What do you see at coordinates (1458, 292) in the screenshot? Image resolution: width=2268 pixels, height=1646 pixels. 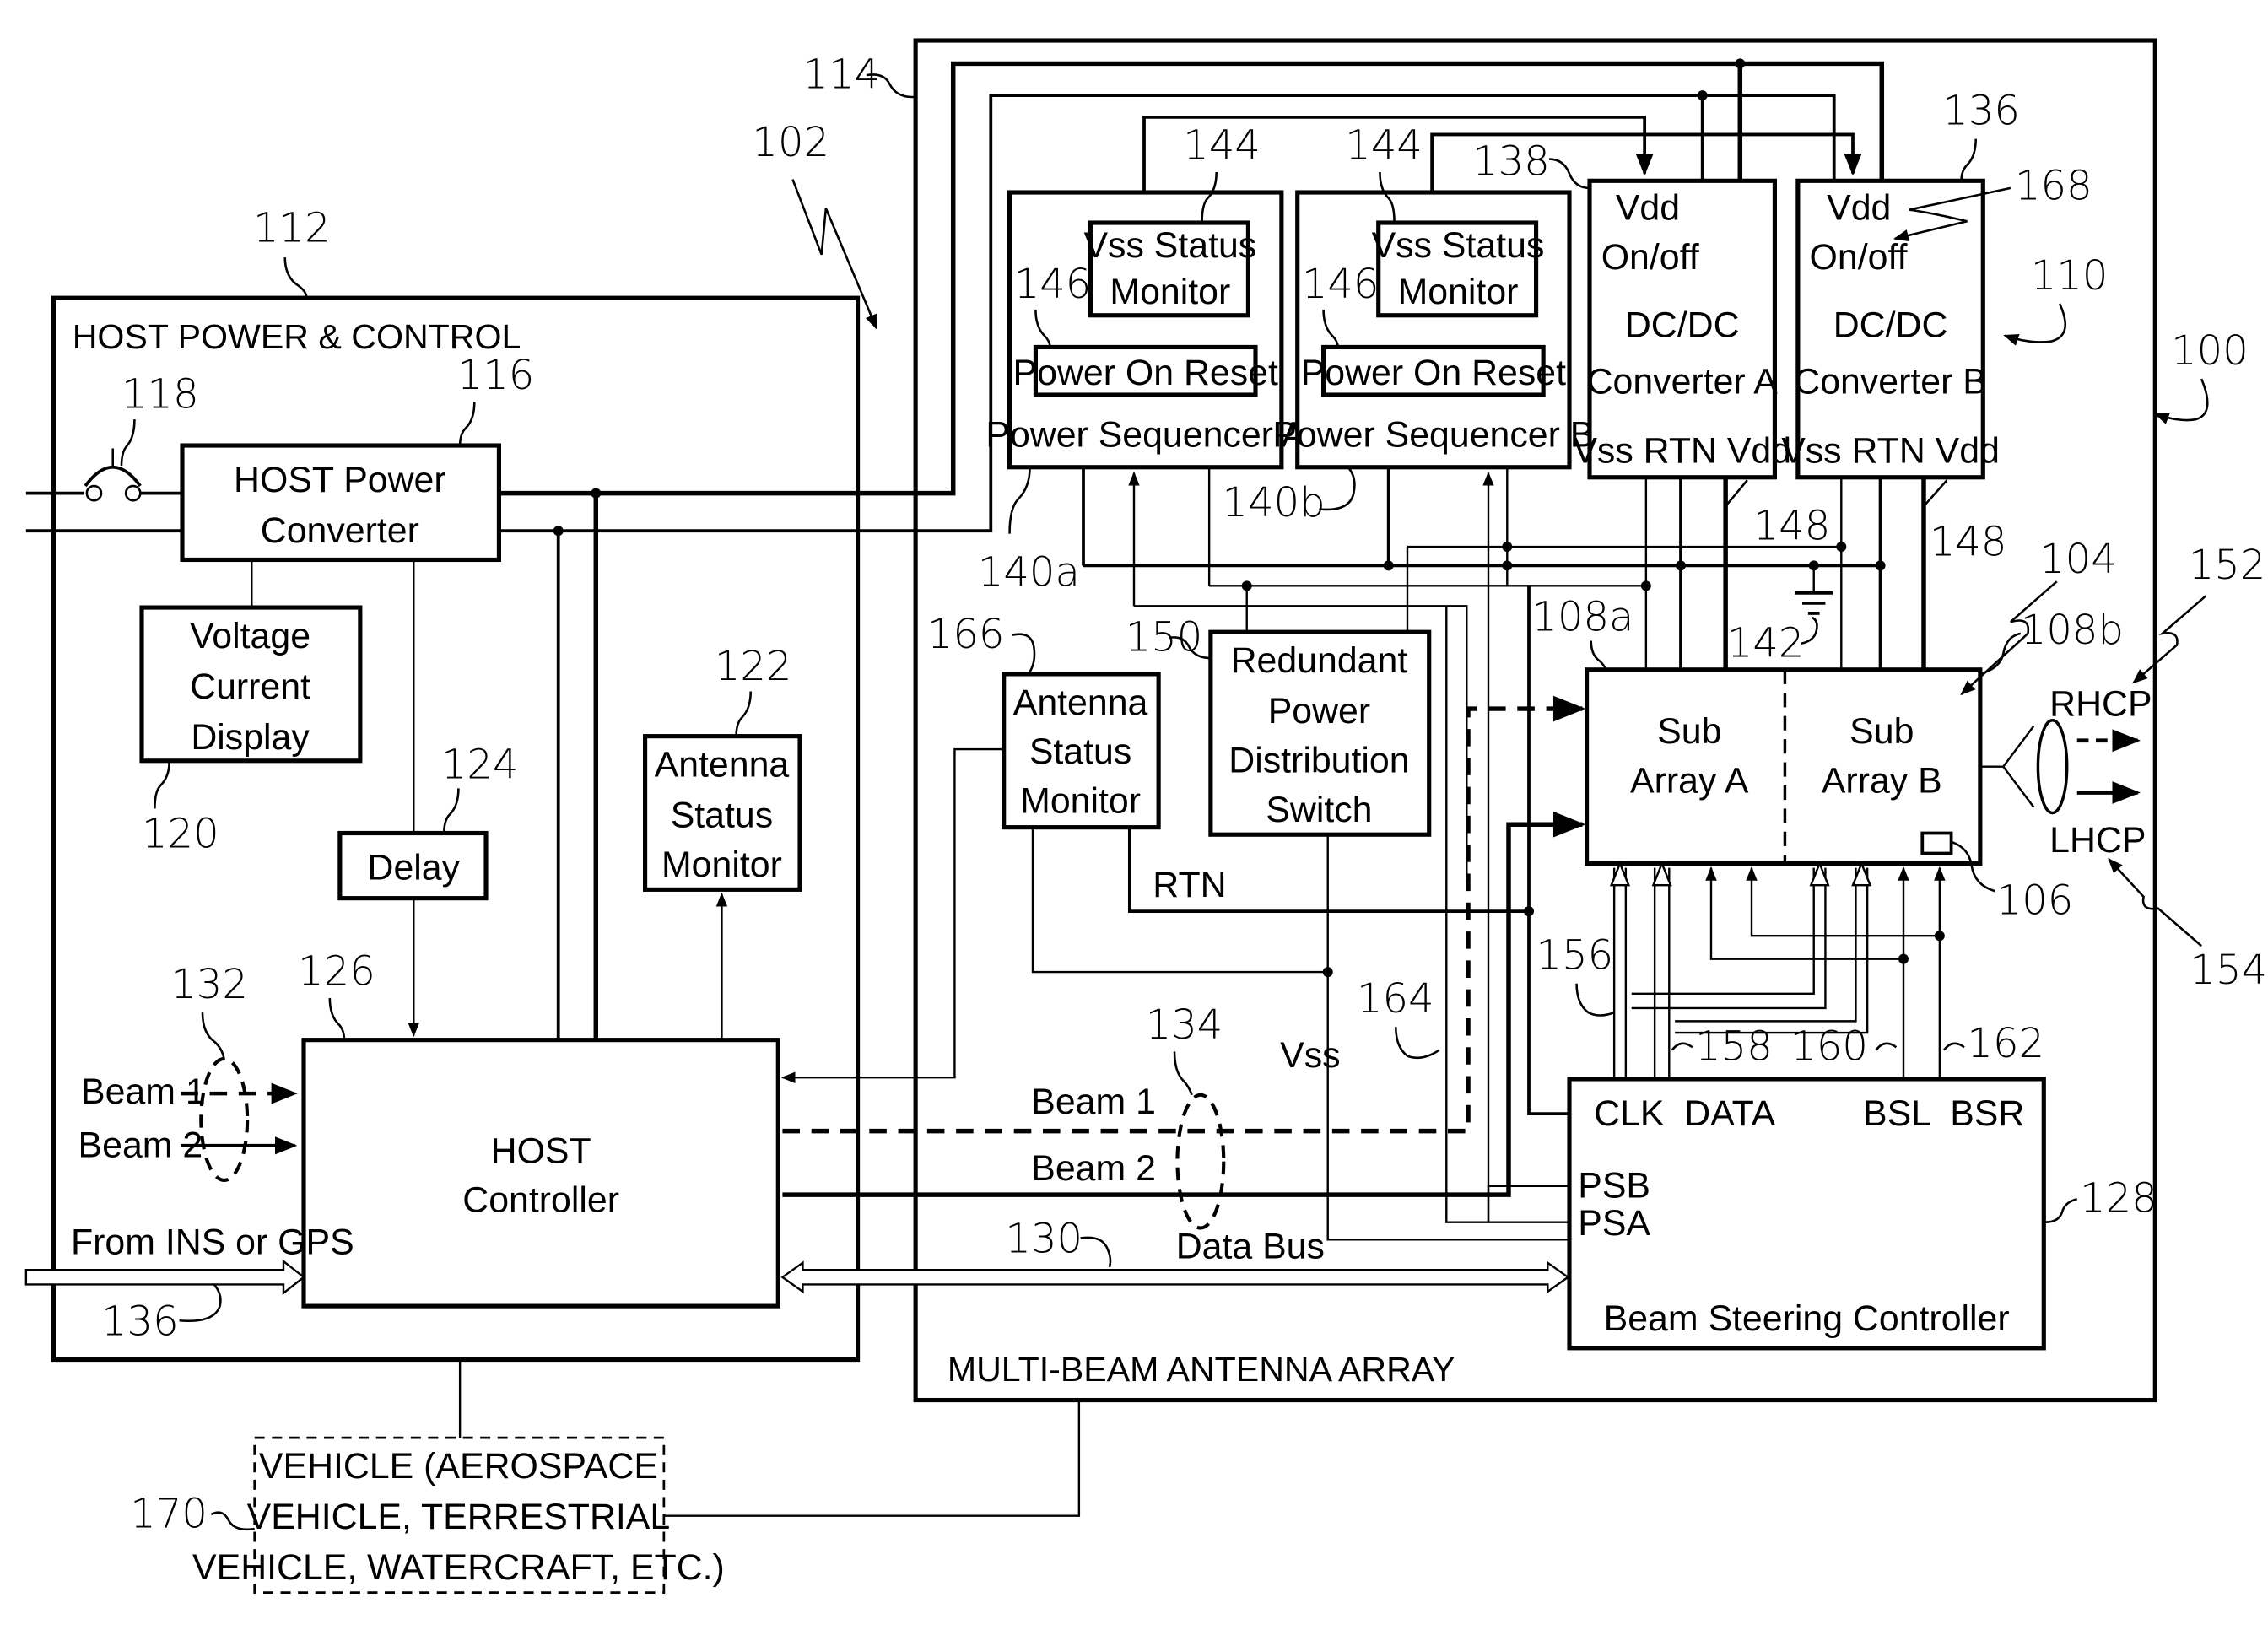 I see `vss-monitor-b-line2: Monitor` at bounding box center [1458, 292].